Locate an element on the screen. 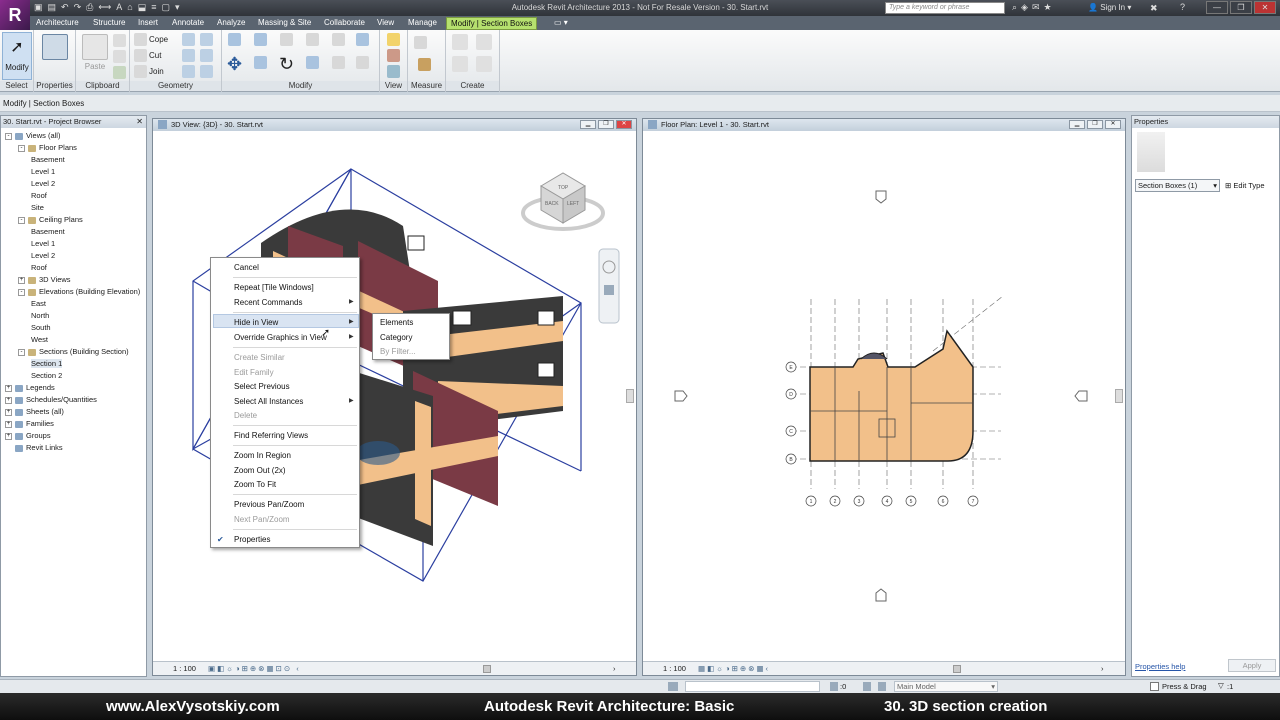 This screenshot has height=720, width=1280. browser-item: Site is located at coordinates (37, 208).